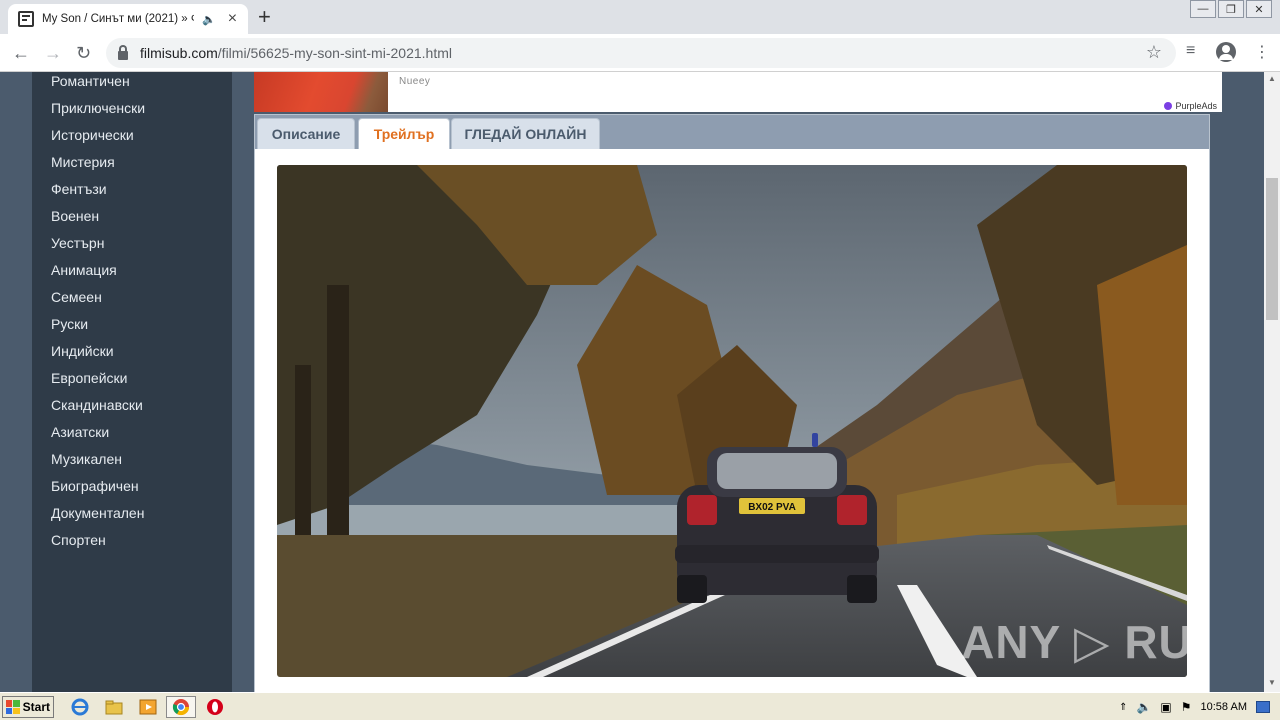 This screenshot has height=720, width=1280. Describe the element at coordinates (77, 243) in the screenshot. I see `genre-link: Уестърн` at that location.